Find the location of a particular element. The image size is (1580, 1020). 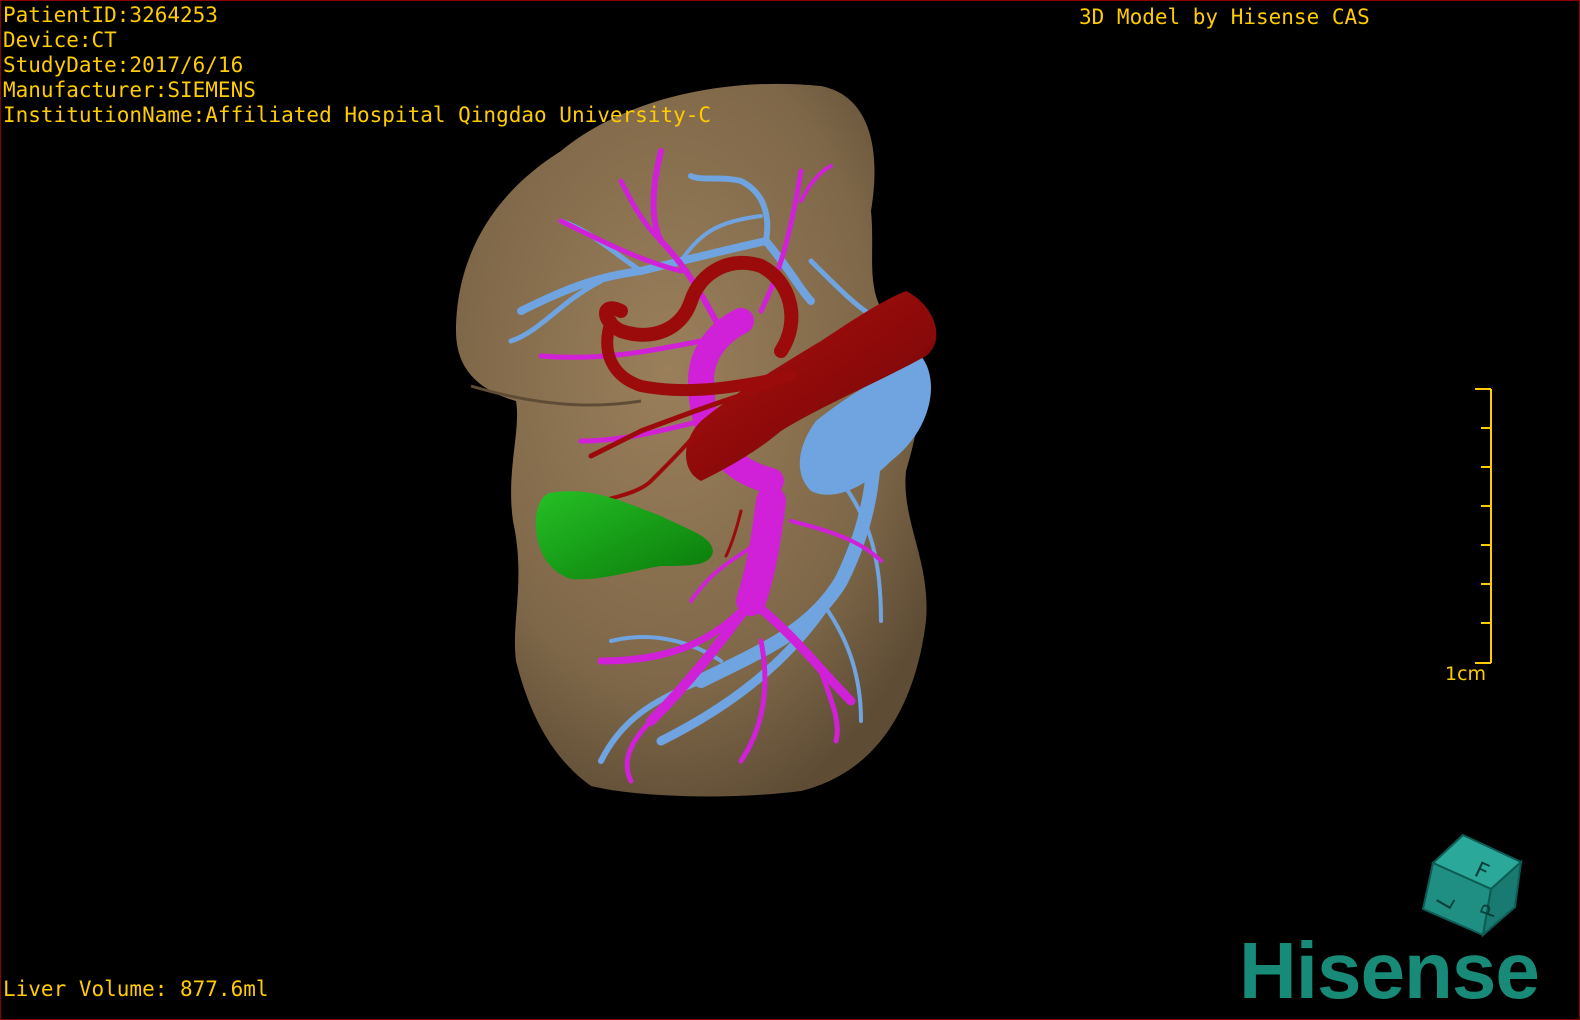

manufacturer: Manufacturer:SIEMENS is located at coordinates (129, 90).